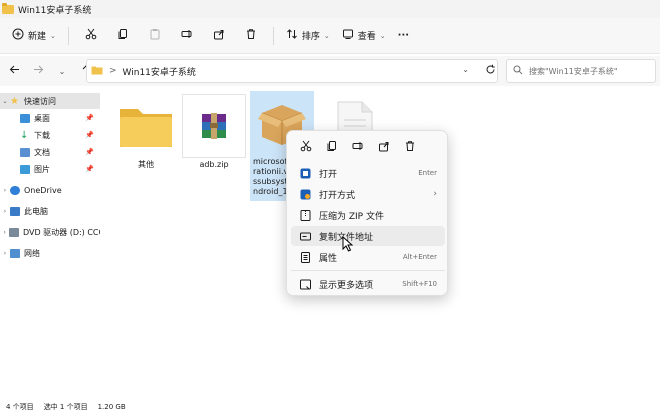 The image size is (660, 416). I want to click on status-bar: 4 个项目 选中 1 个项目 1.20 GB, so click(330, 407).